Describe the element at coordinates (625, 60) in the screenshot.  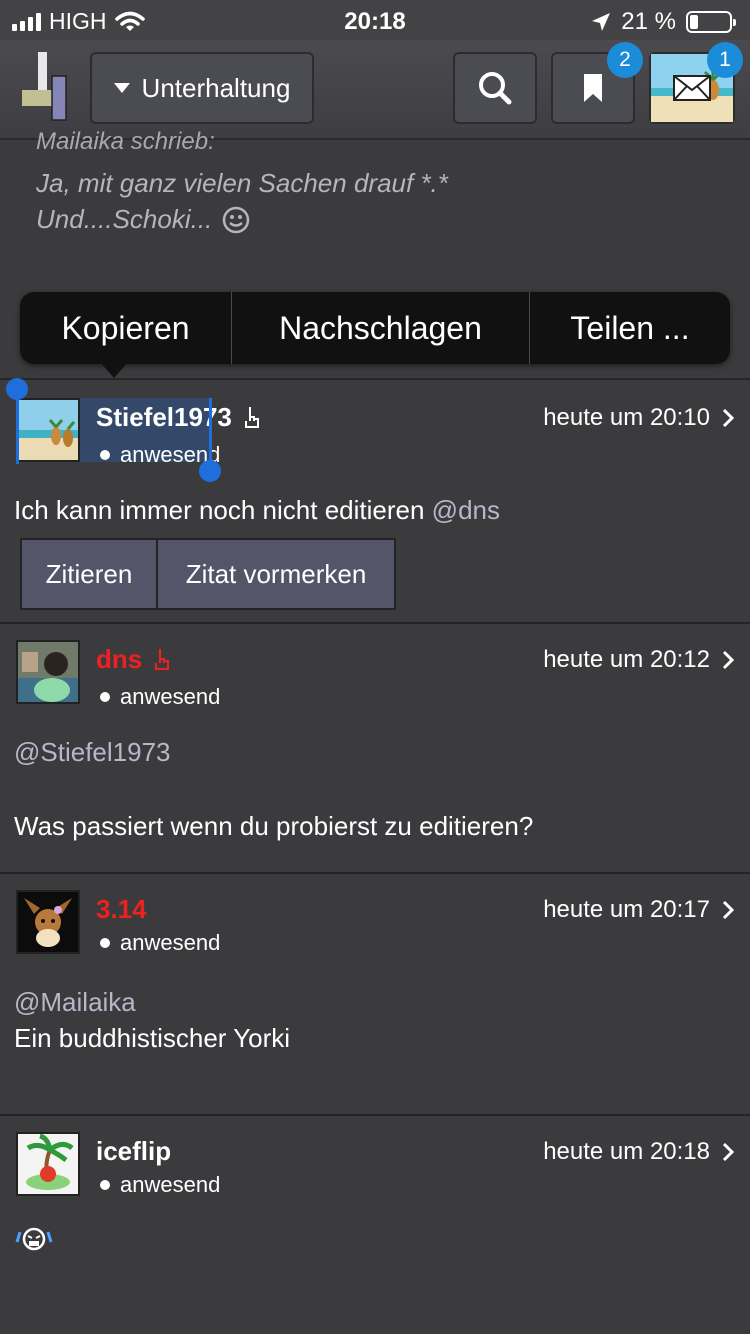
I see `bookmarks-badge: 2` at that location.